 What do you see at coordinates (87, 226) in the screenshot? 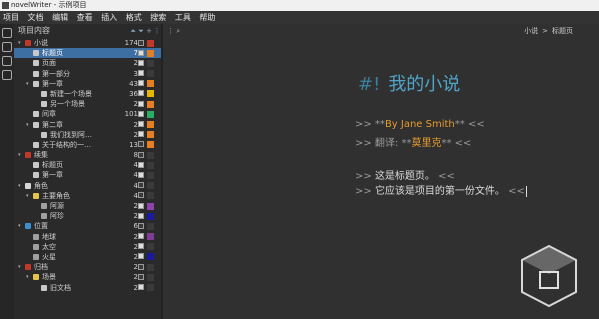
I see `tree-item: ▾ 位置 6` at bounding box center [87, 226].